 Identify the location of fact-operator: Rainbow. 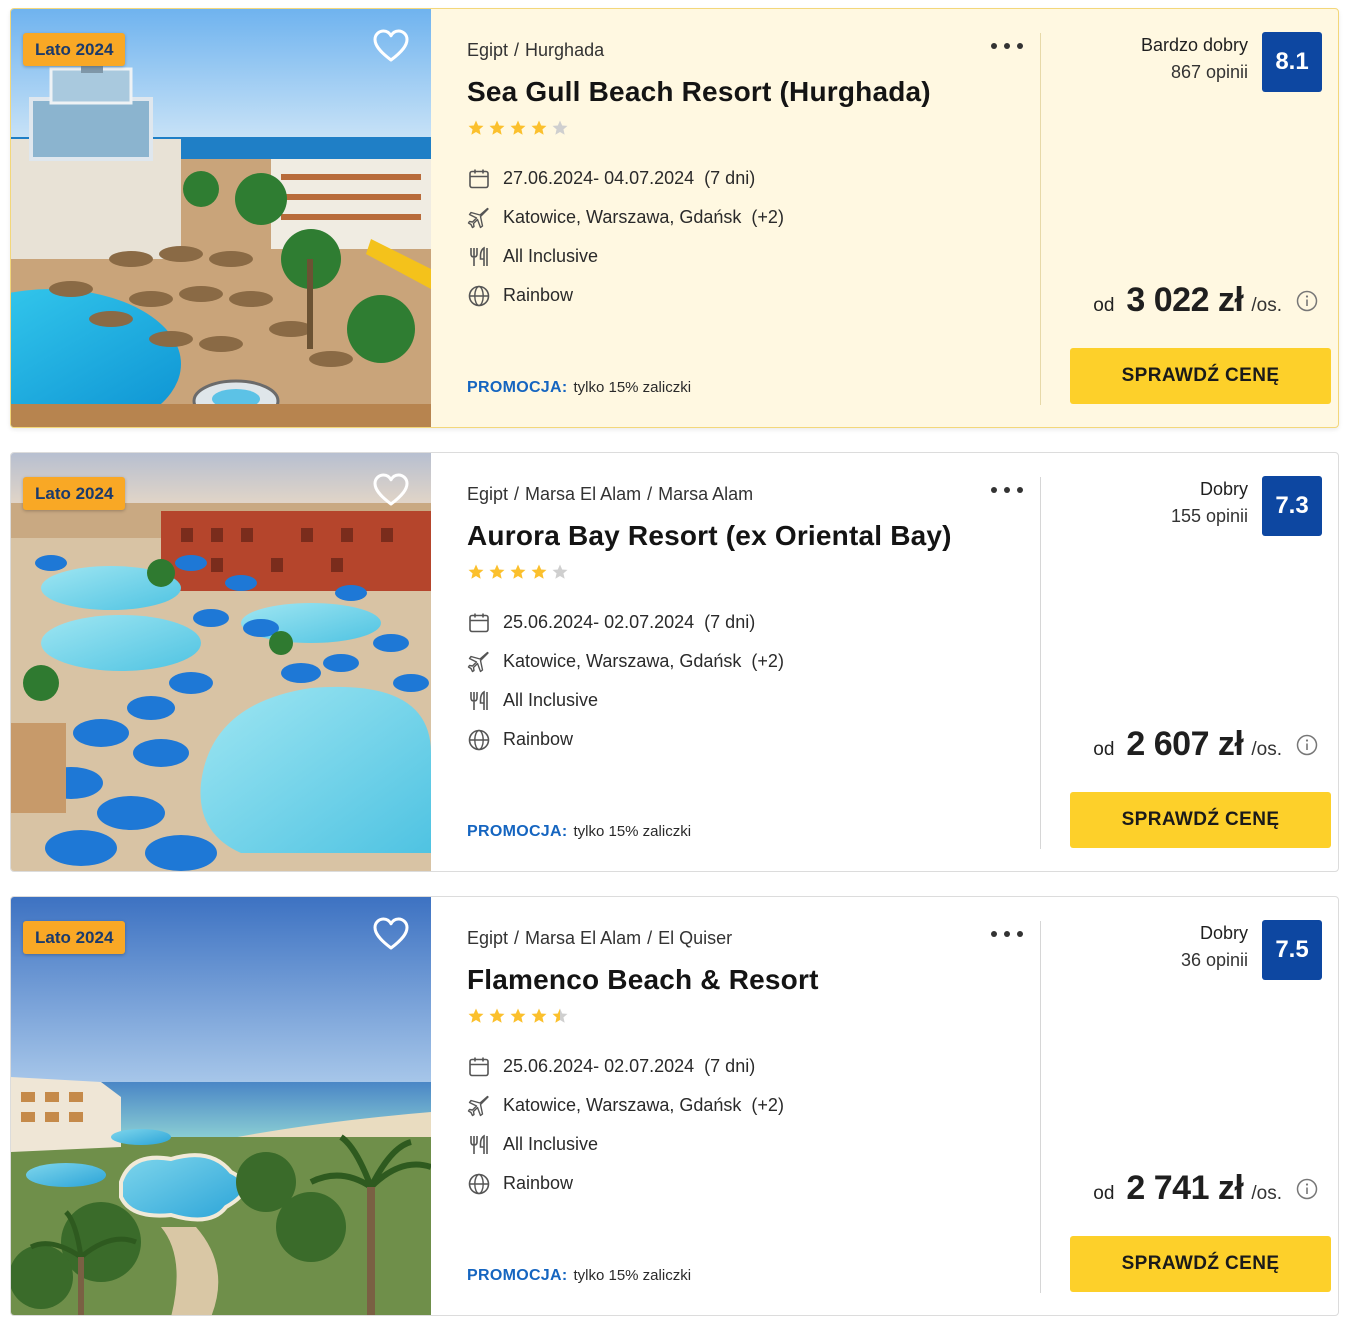
(754, 739).